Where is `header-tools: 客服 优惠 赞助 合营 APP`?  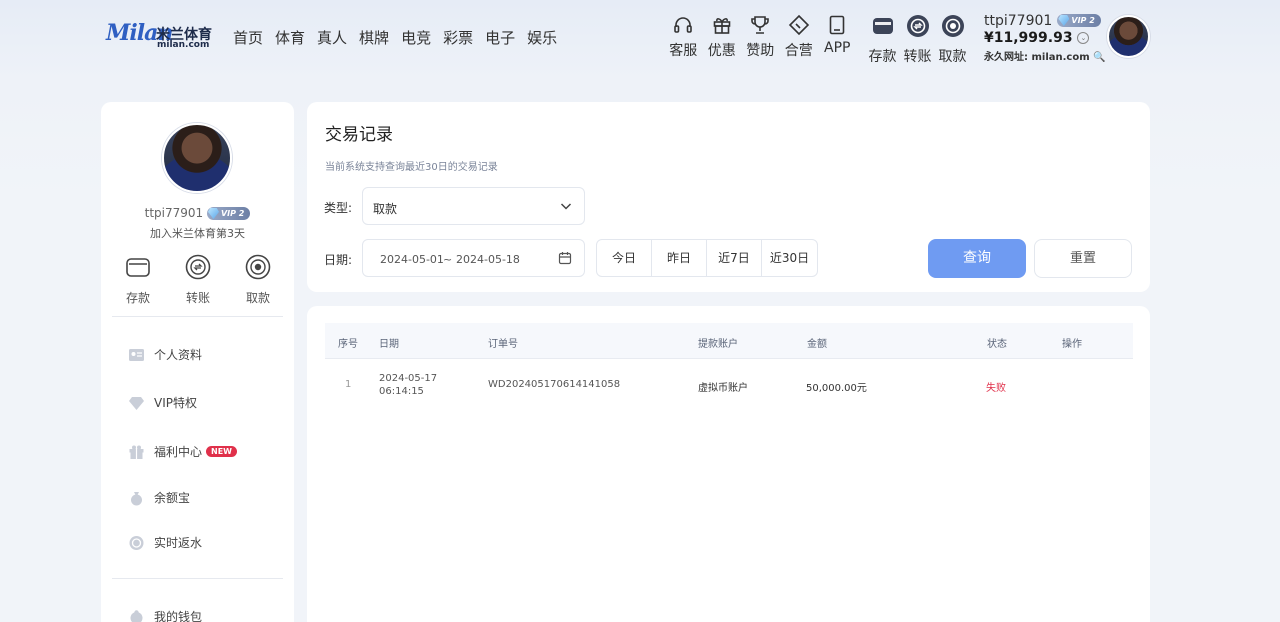
header-tools: 客服 优惠 赞助 合营 APP is located at coordinates (760, 37).